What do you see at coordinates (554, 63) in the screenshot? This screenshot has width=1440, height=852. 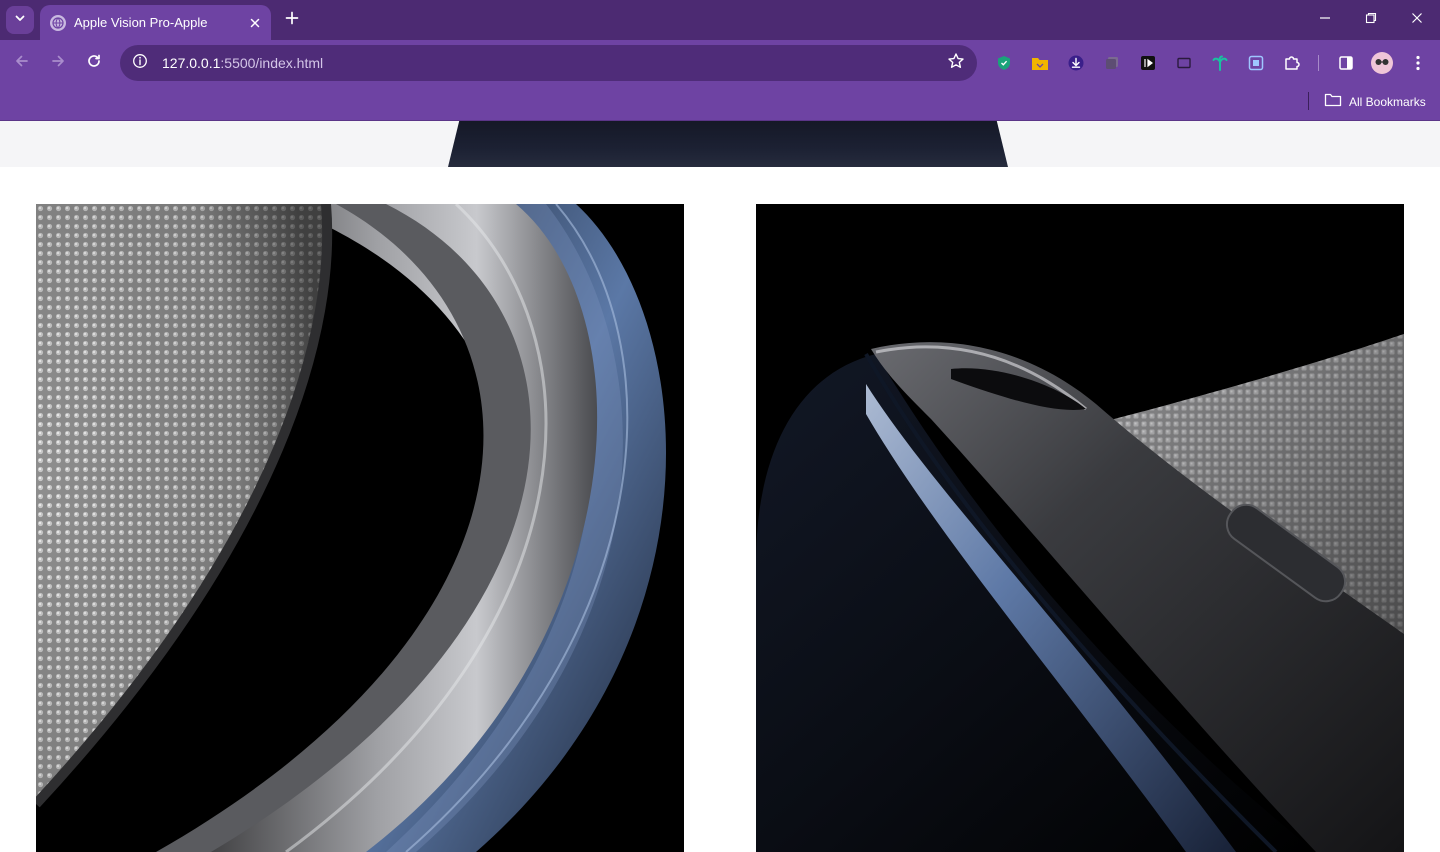 I see `url-text: 127.0.0.1:5500/index.html` at bounding box center [554, 63].